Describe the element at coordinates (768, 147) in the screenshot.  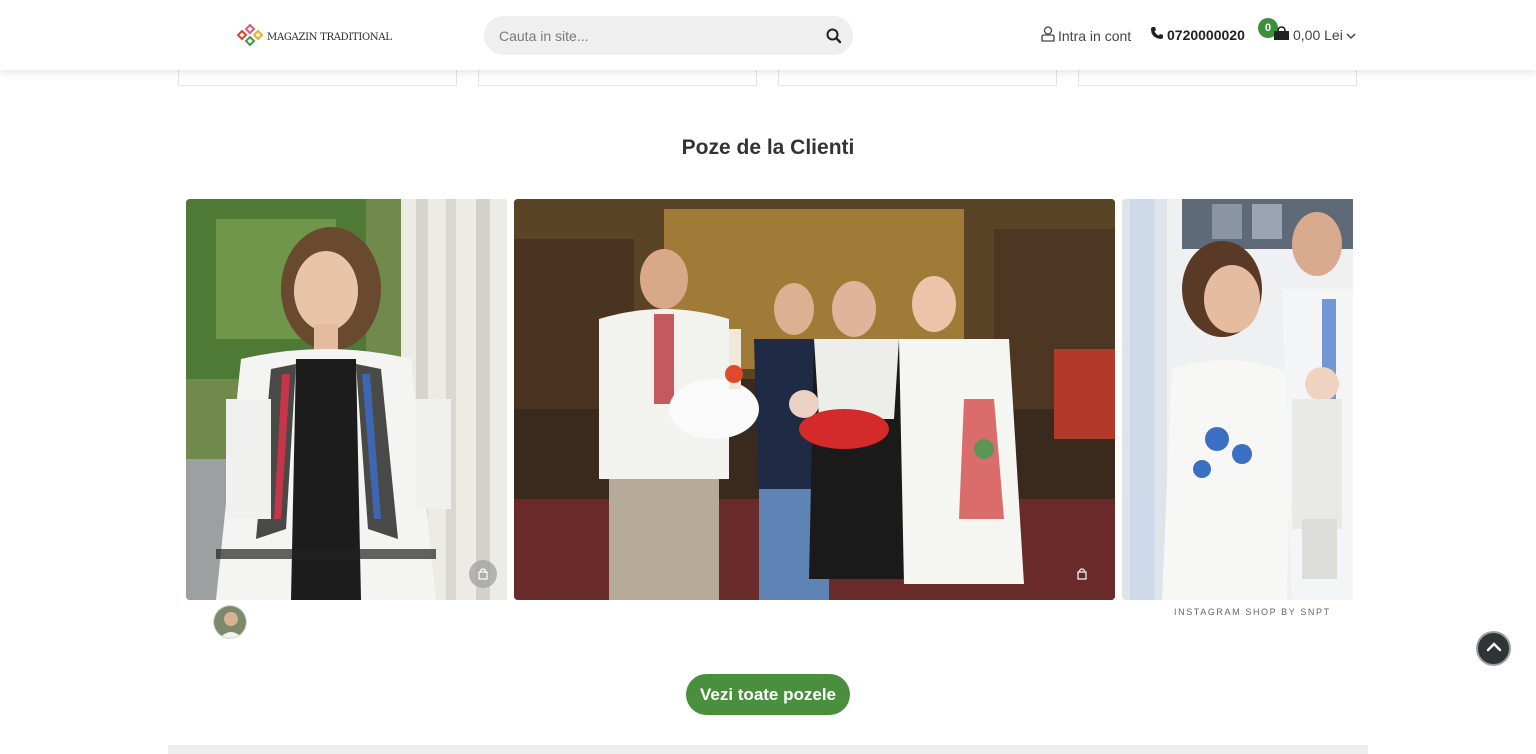
I see `section-title: Poze de la Clienti` at that location.